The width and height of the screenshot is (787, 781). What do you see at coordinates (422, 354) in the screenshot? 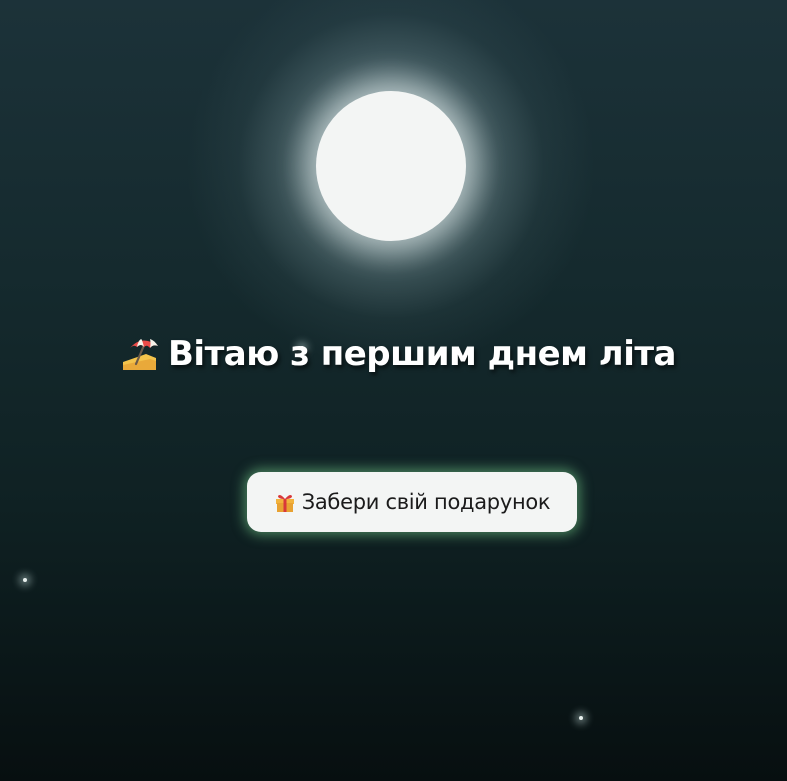
I see `greeting-text: Вітаю з першим днем літа` at bounding box center [422, 354].